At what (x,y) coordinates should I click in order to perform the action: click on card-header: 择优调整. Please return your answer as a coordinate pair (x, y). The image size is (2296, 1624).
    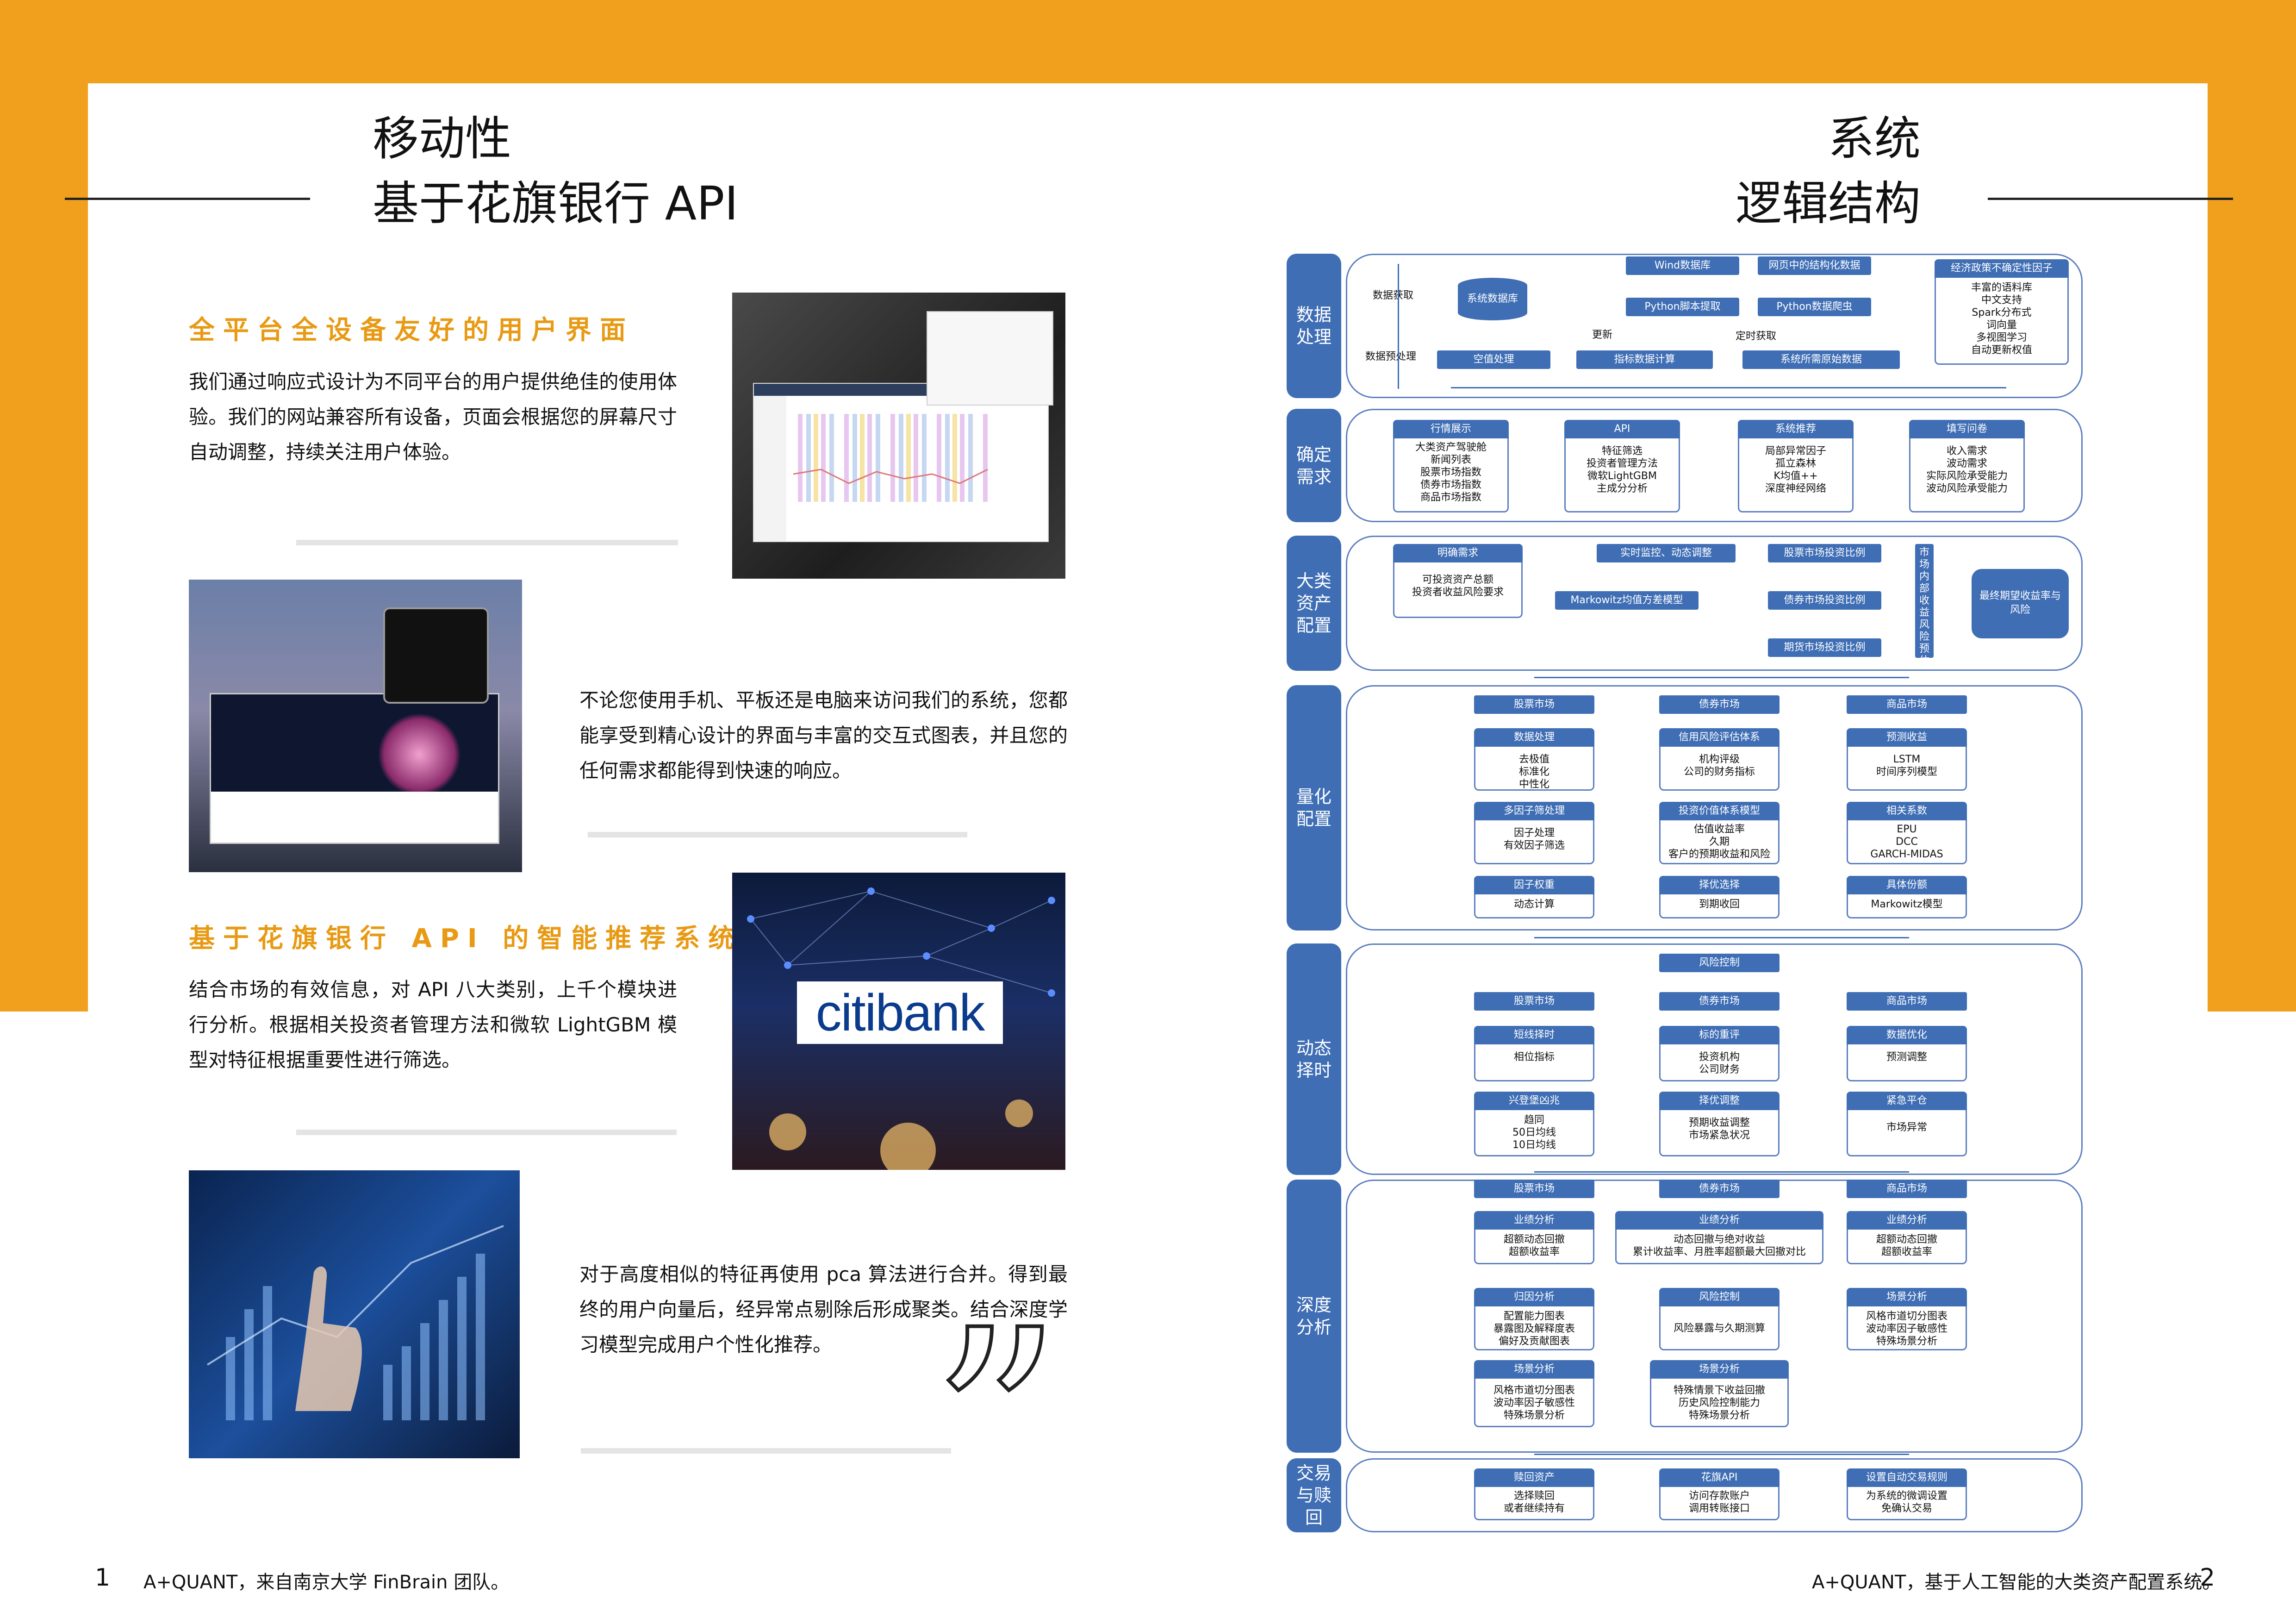
    Looking at the image, I should click on (1719, 1101).